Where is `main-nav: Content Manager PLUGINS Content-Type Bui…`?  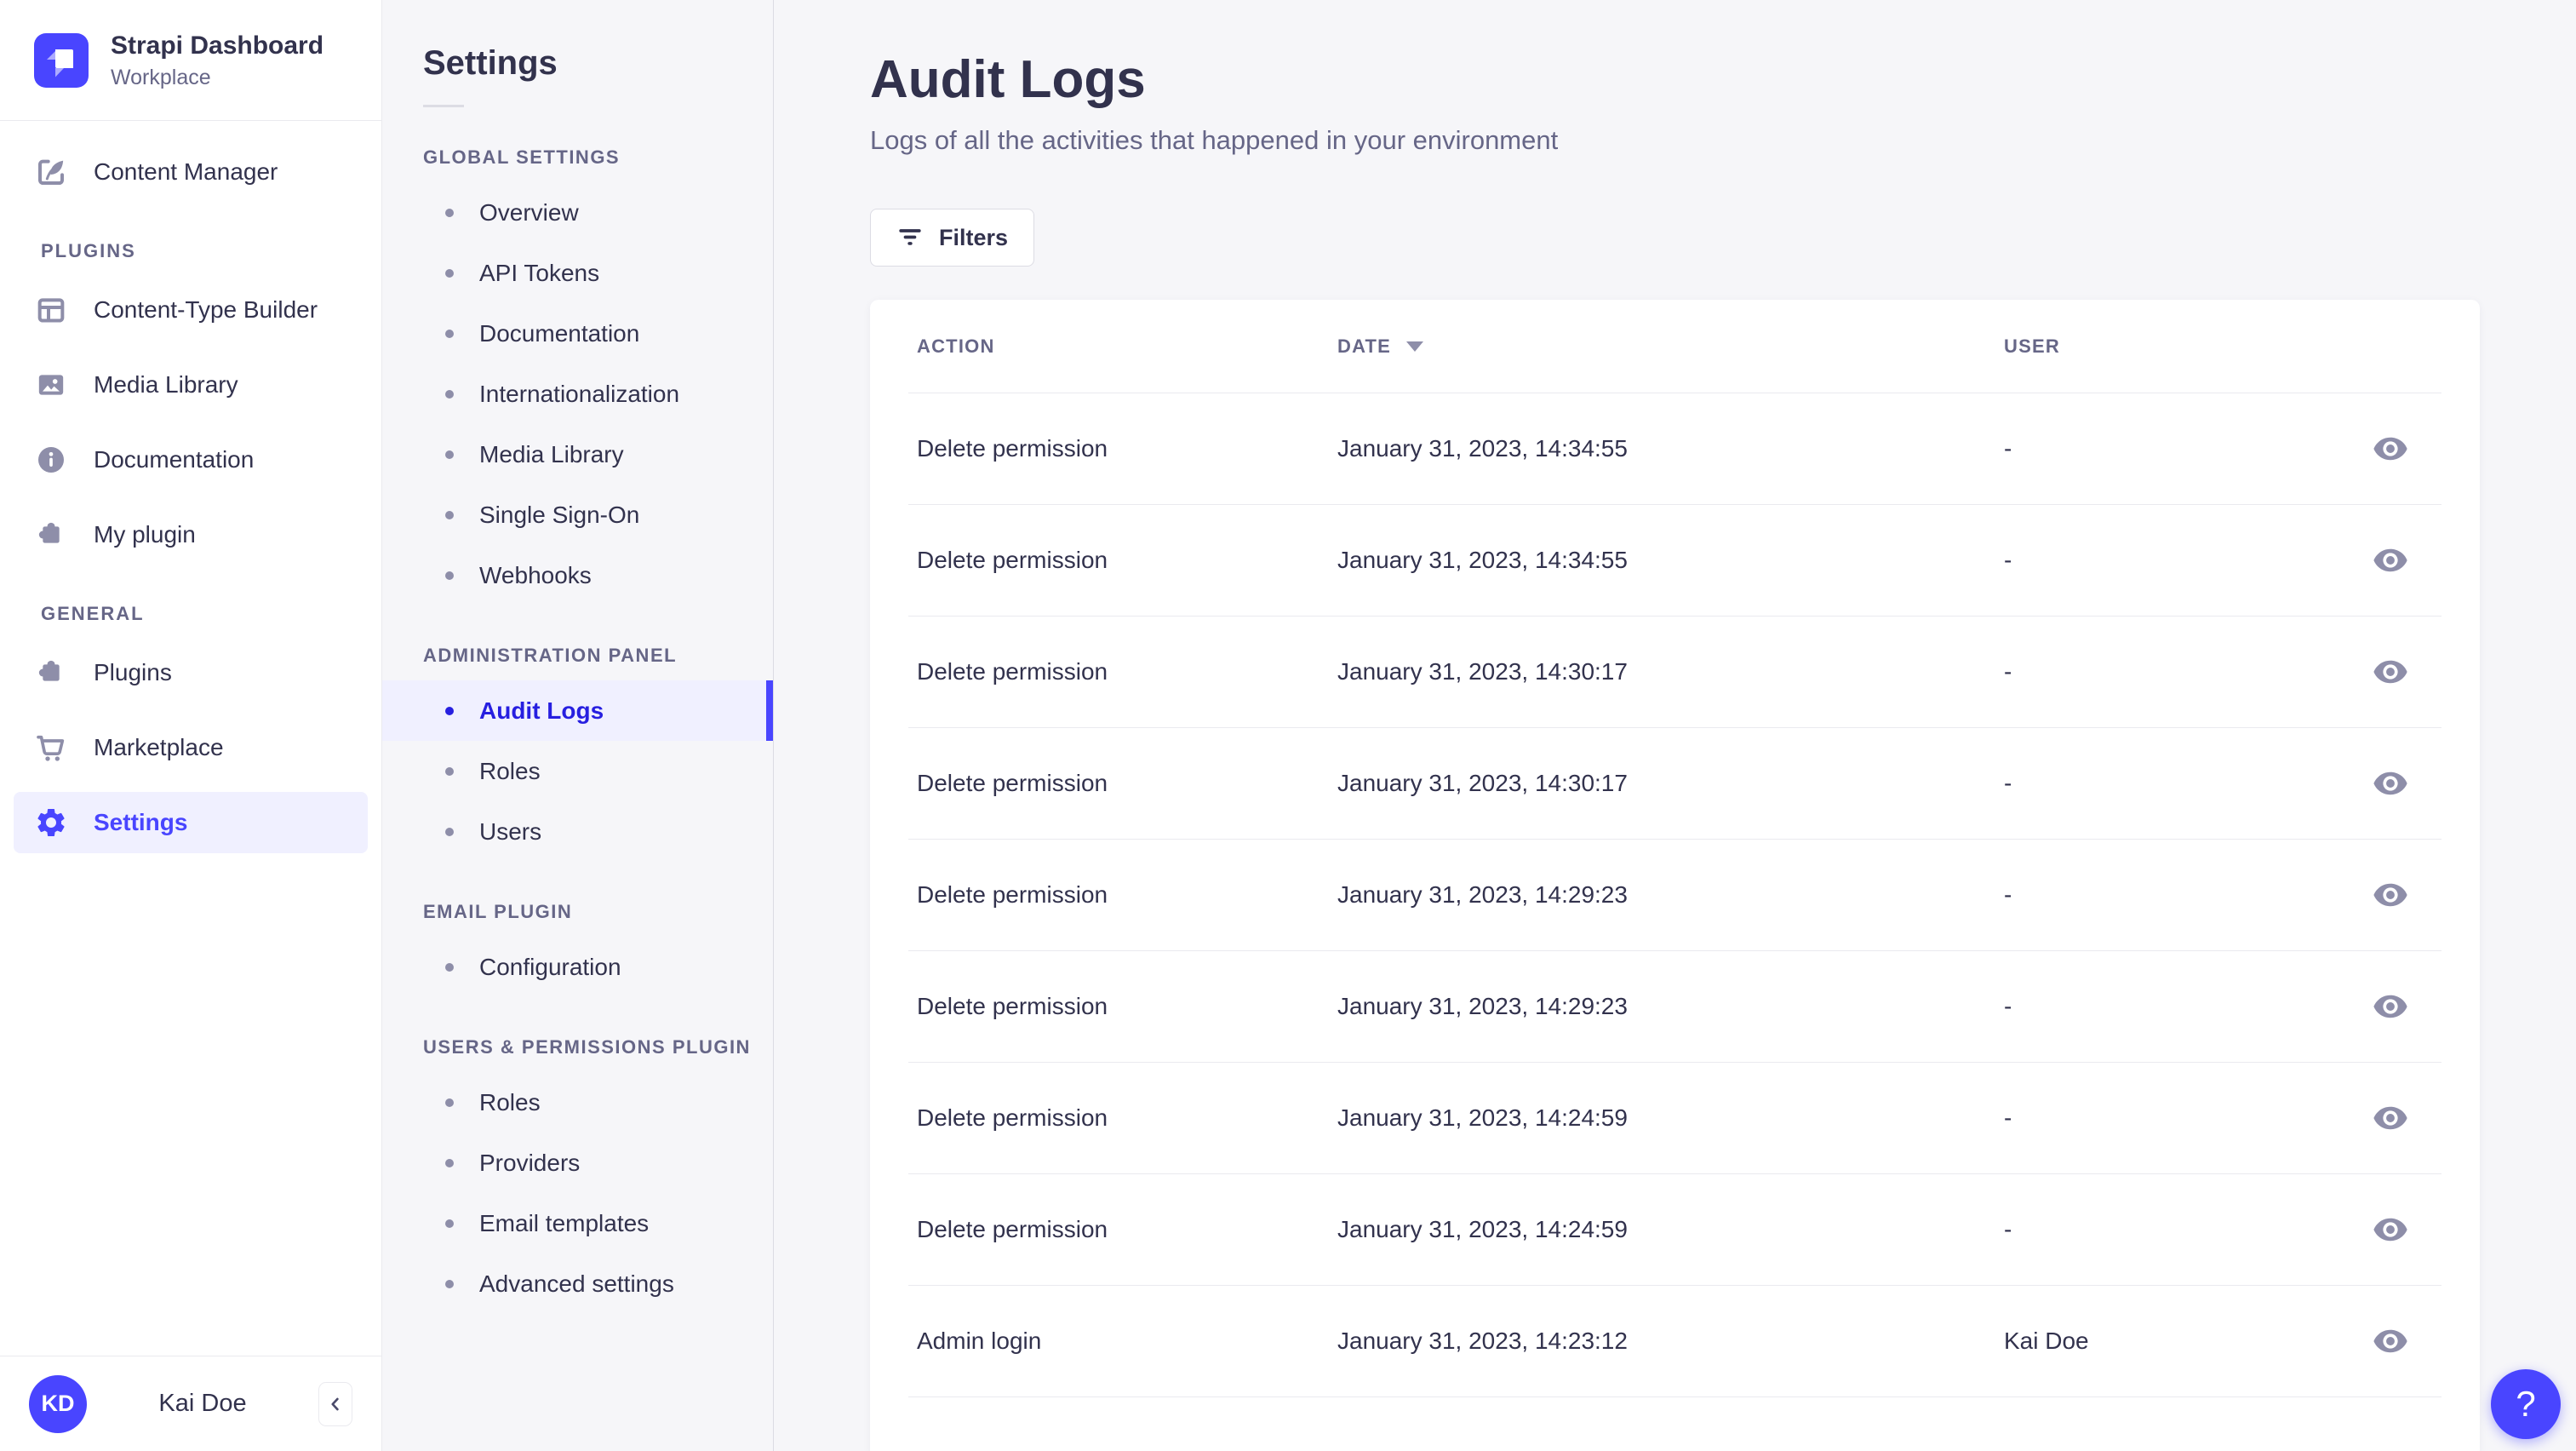
main-nav: Content Manager PLUGINS Content-Type Bui… is located at coordinates (191, 738).